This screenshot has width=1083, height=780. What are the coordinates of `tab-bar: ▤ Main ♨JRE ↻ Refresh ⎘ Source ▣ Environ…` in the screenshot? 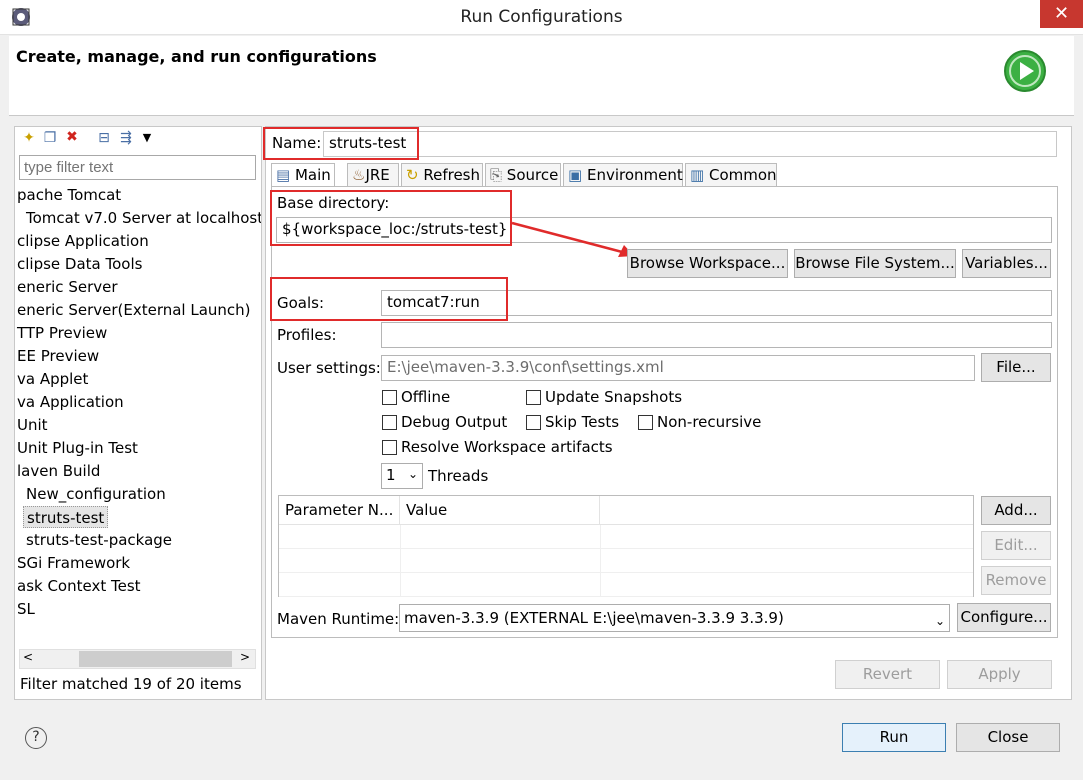 It's located at (664, 175).